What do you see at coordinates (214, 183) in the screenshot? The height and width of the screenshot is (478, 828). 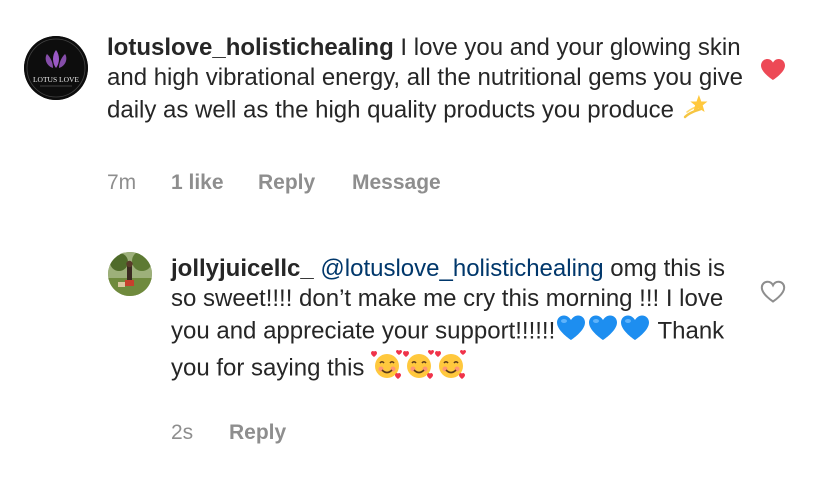 I see `likes-count-link: 1 like` at bounding box center [214, 183].